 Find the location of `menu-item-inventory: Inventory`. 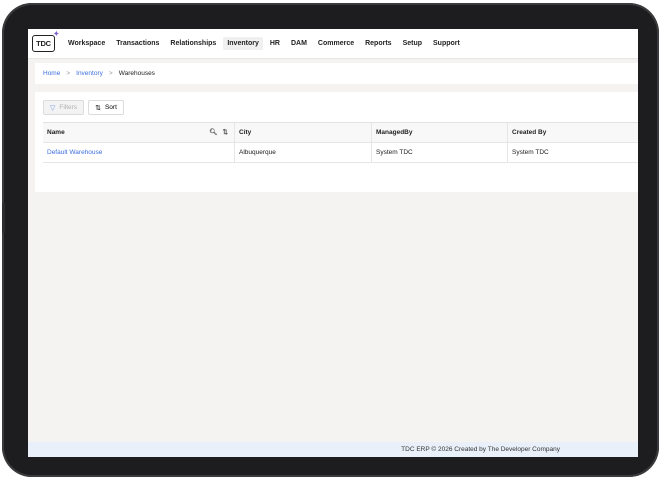

menu-item-inventory: Inventory is located at coordinates (243, 43).